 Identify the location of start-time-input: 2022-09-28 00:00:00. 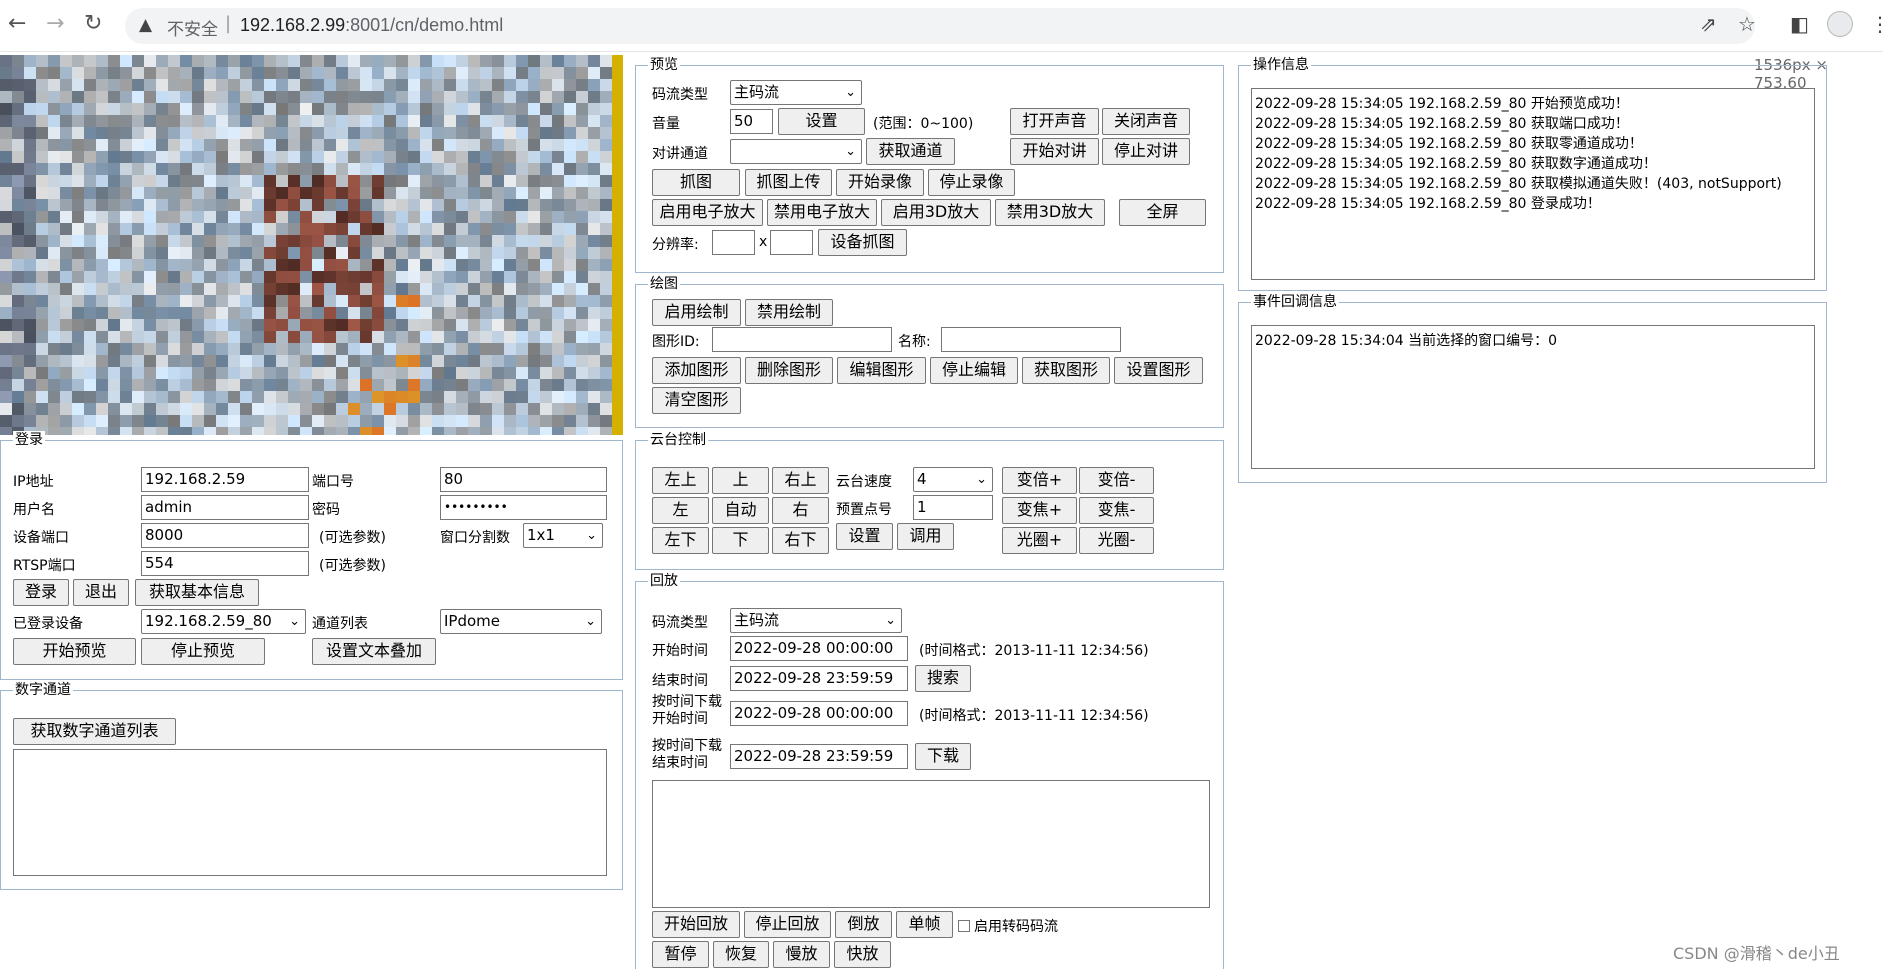
(819, 648).